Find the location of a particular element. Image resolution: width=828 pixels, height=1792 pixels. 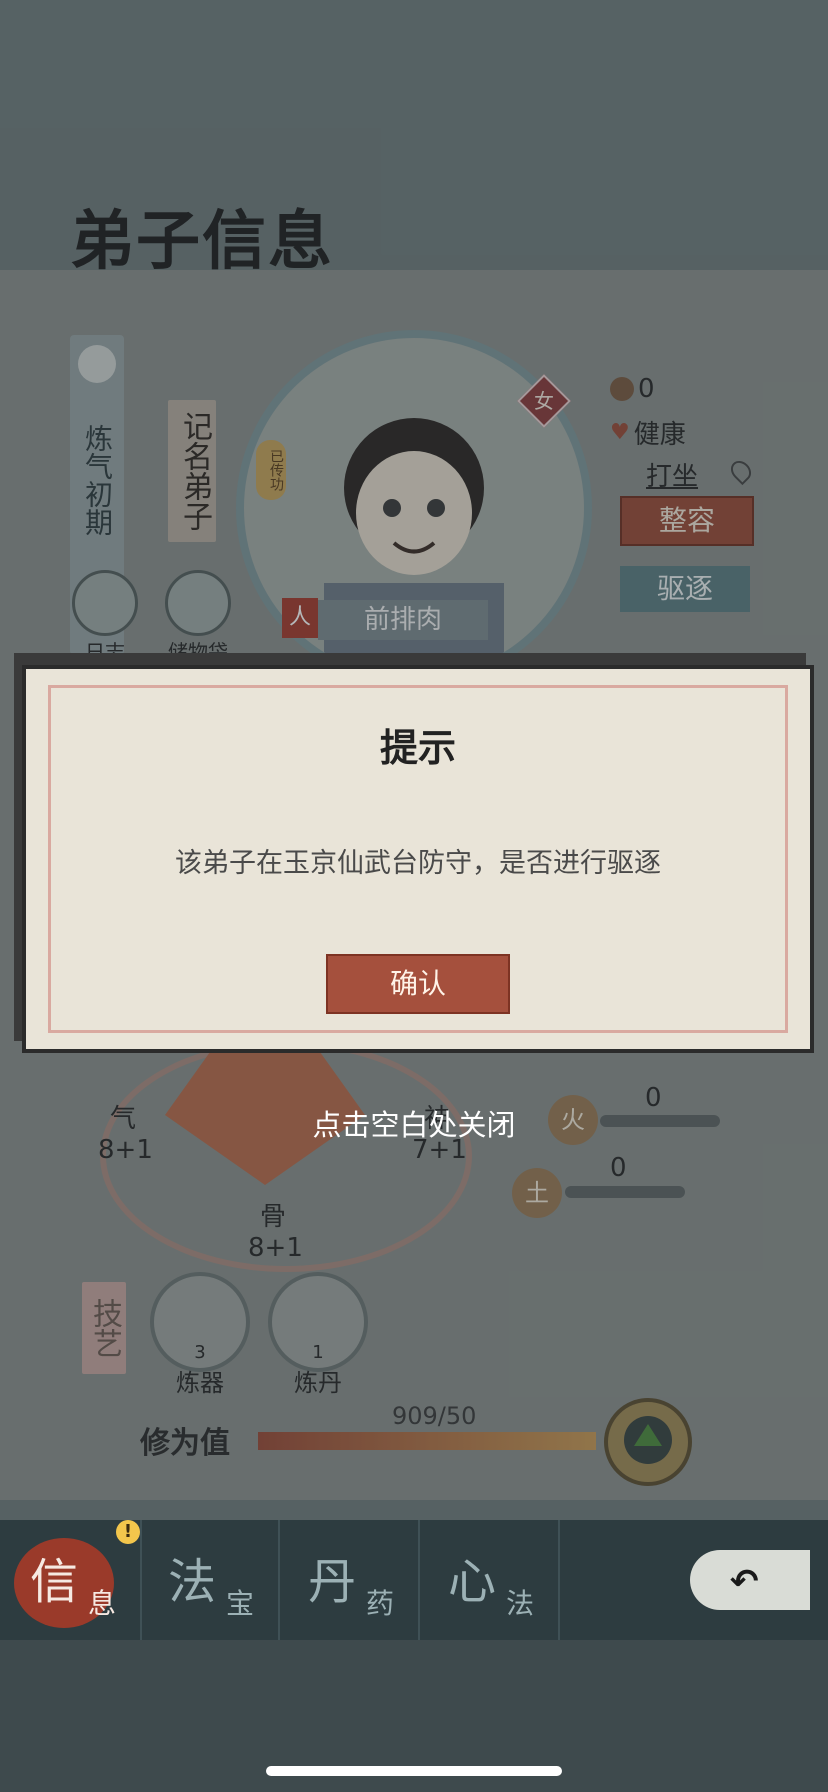

element-earth: 土 is located at coordinates (537, 1193).